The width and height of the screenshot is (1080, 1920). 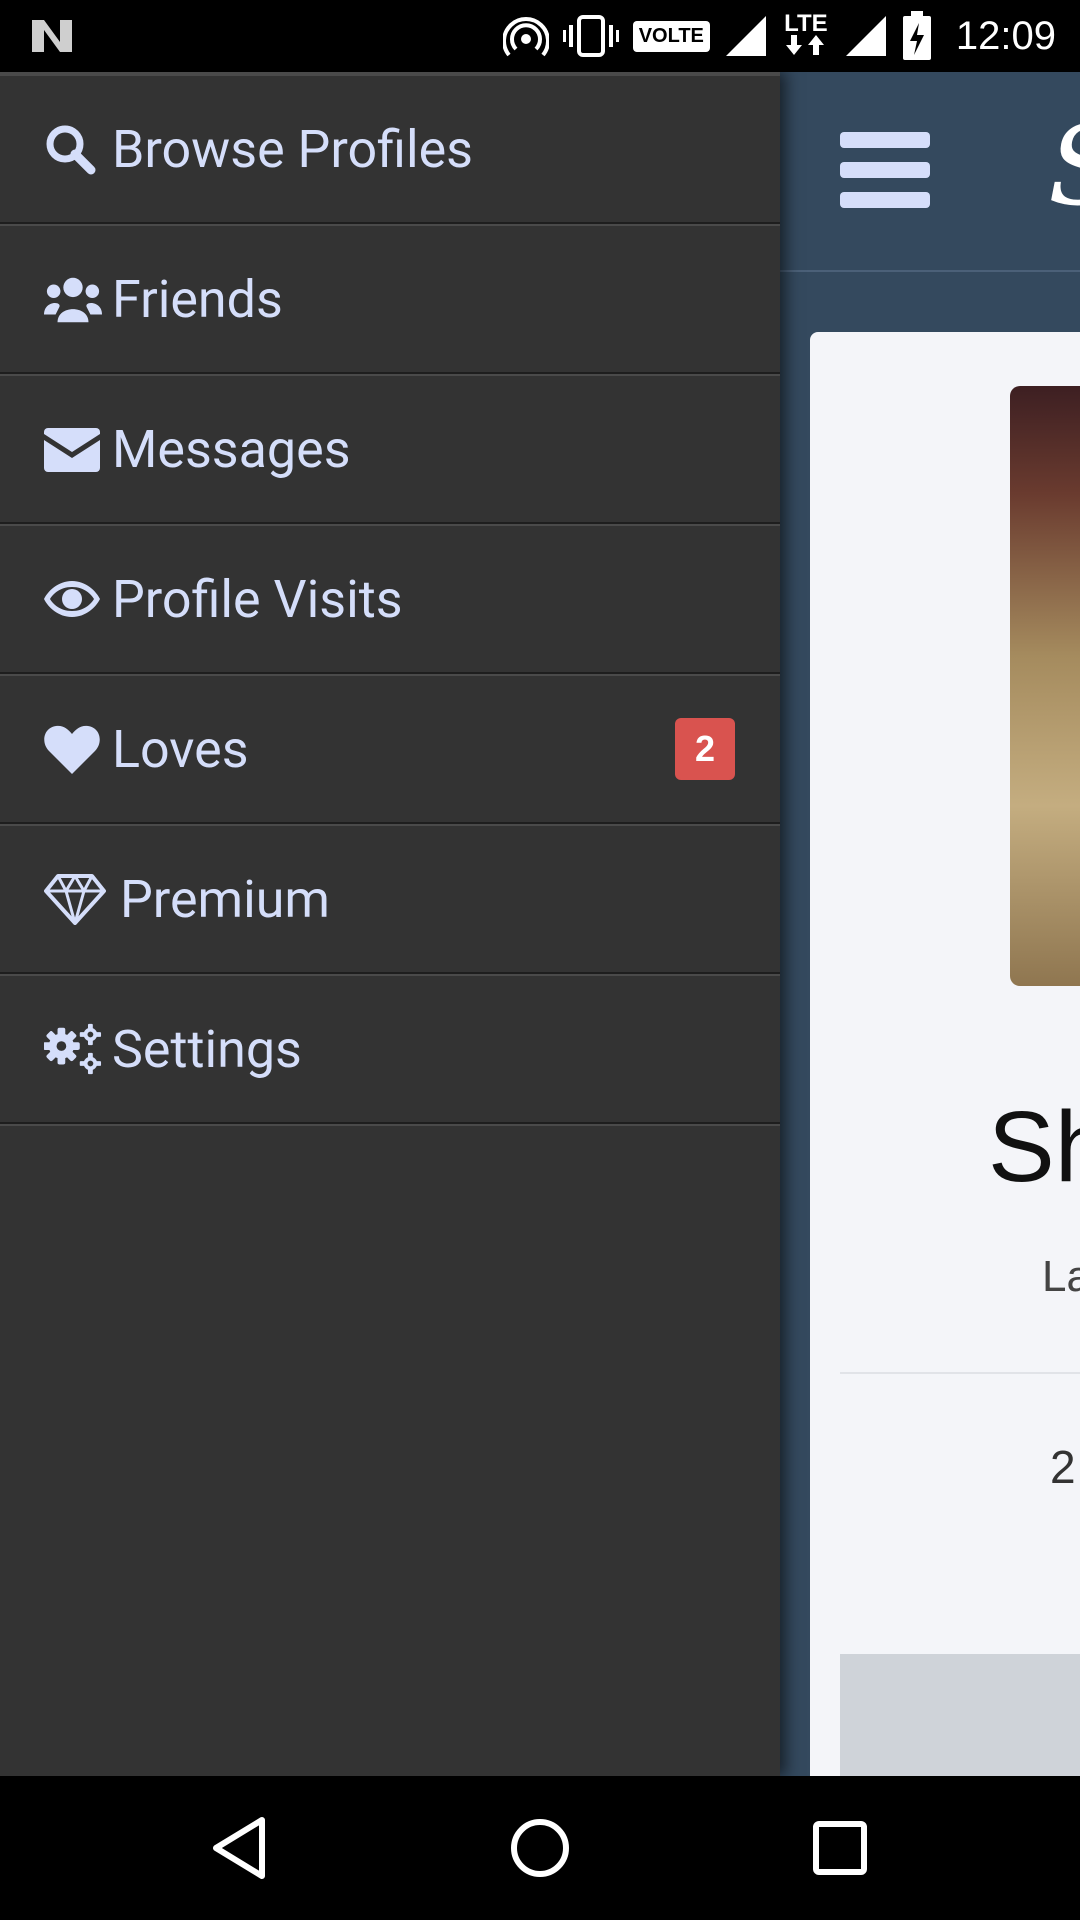 What do you see at coordinates (590, 36) in the screenshot?
I see `vibrate-icon` at bounding box center [590, 36].